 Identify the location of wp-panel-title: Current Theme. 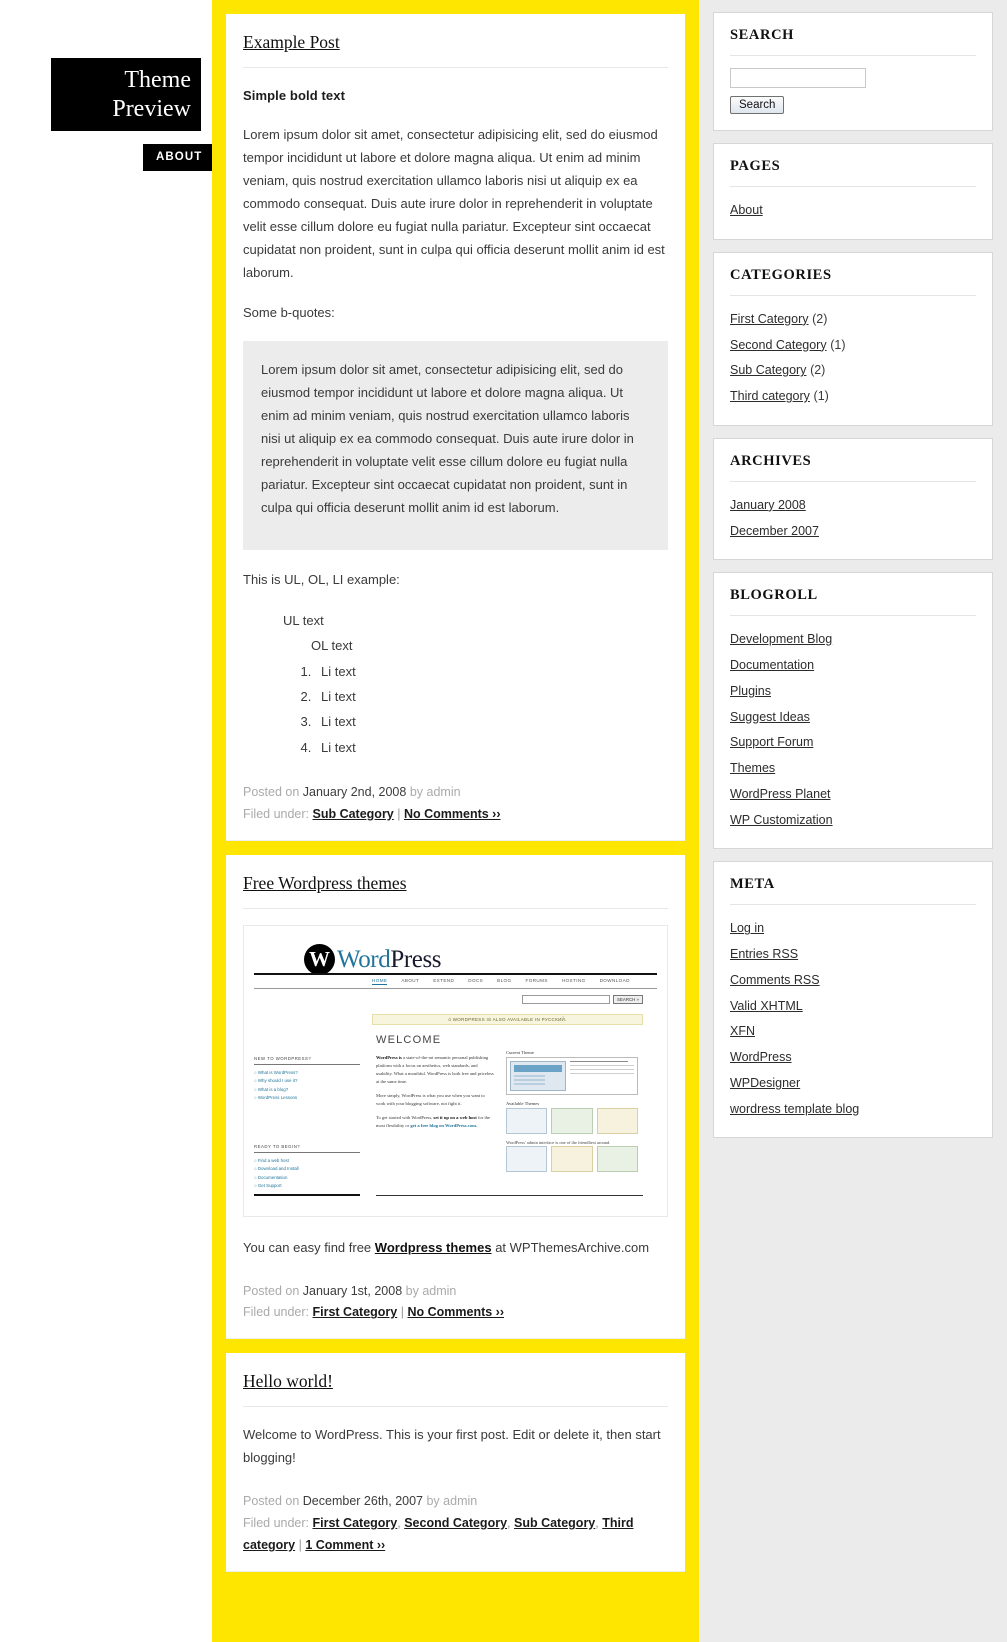
(520, 1052).